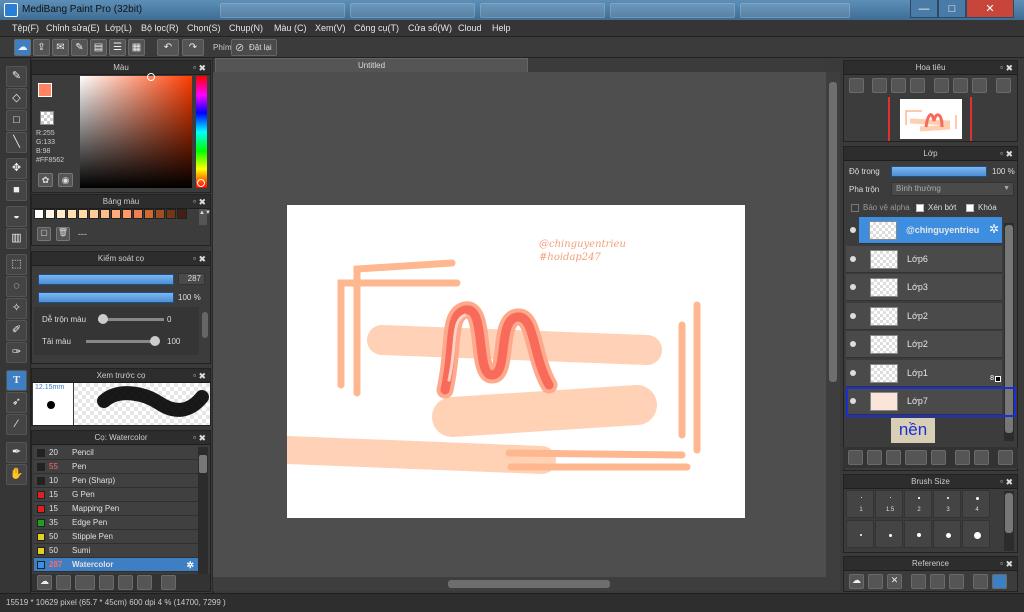 This screenshot has height=612, width=1024. What do you see at coordinates (879, 85) in the screenshot?
I see `zoom-in-small-icon` at bounding box center [879, 85].